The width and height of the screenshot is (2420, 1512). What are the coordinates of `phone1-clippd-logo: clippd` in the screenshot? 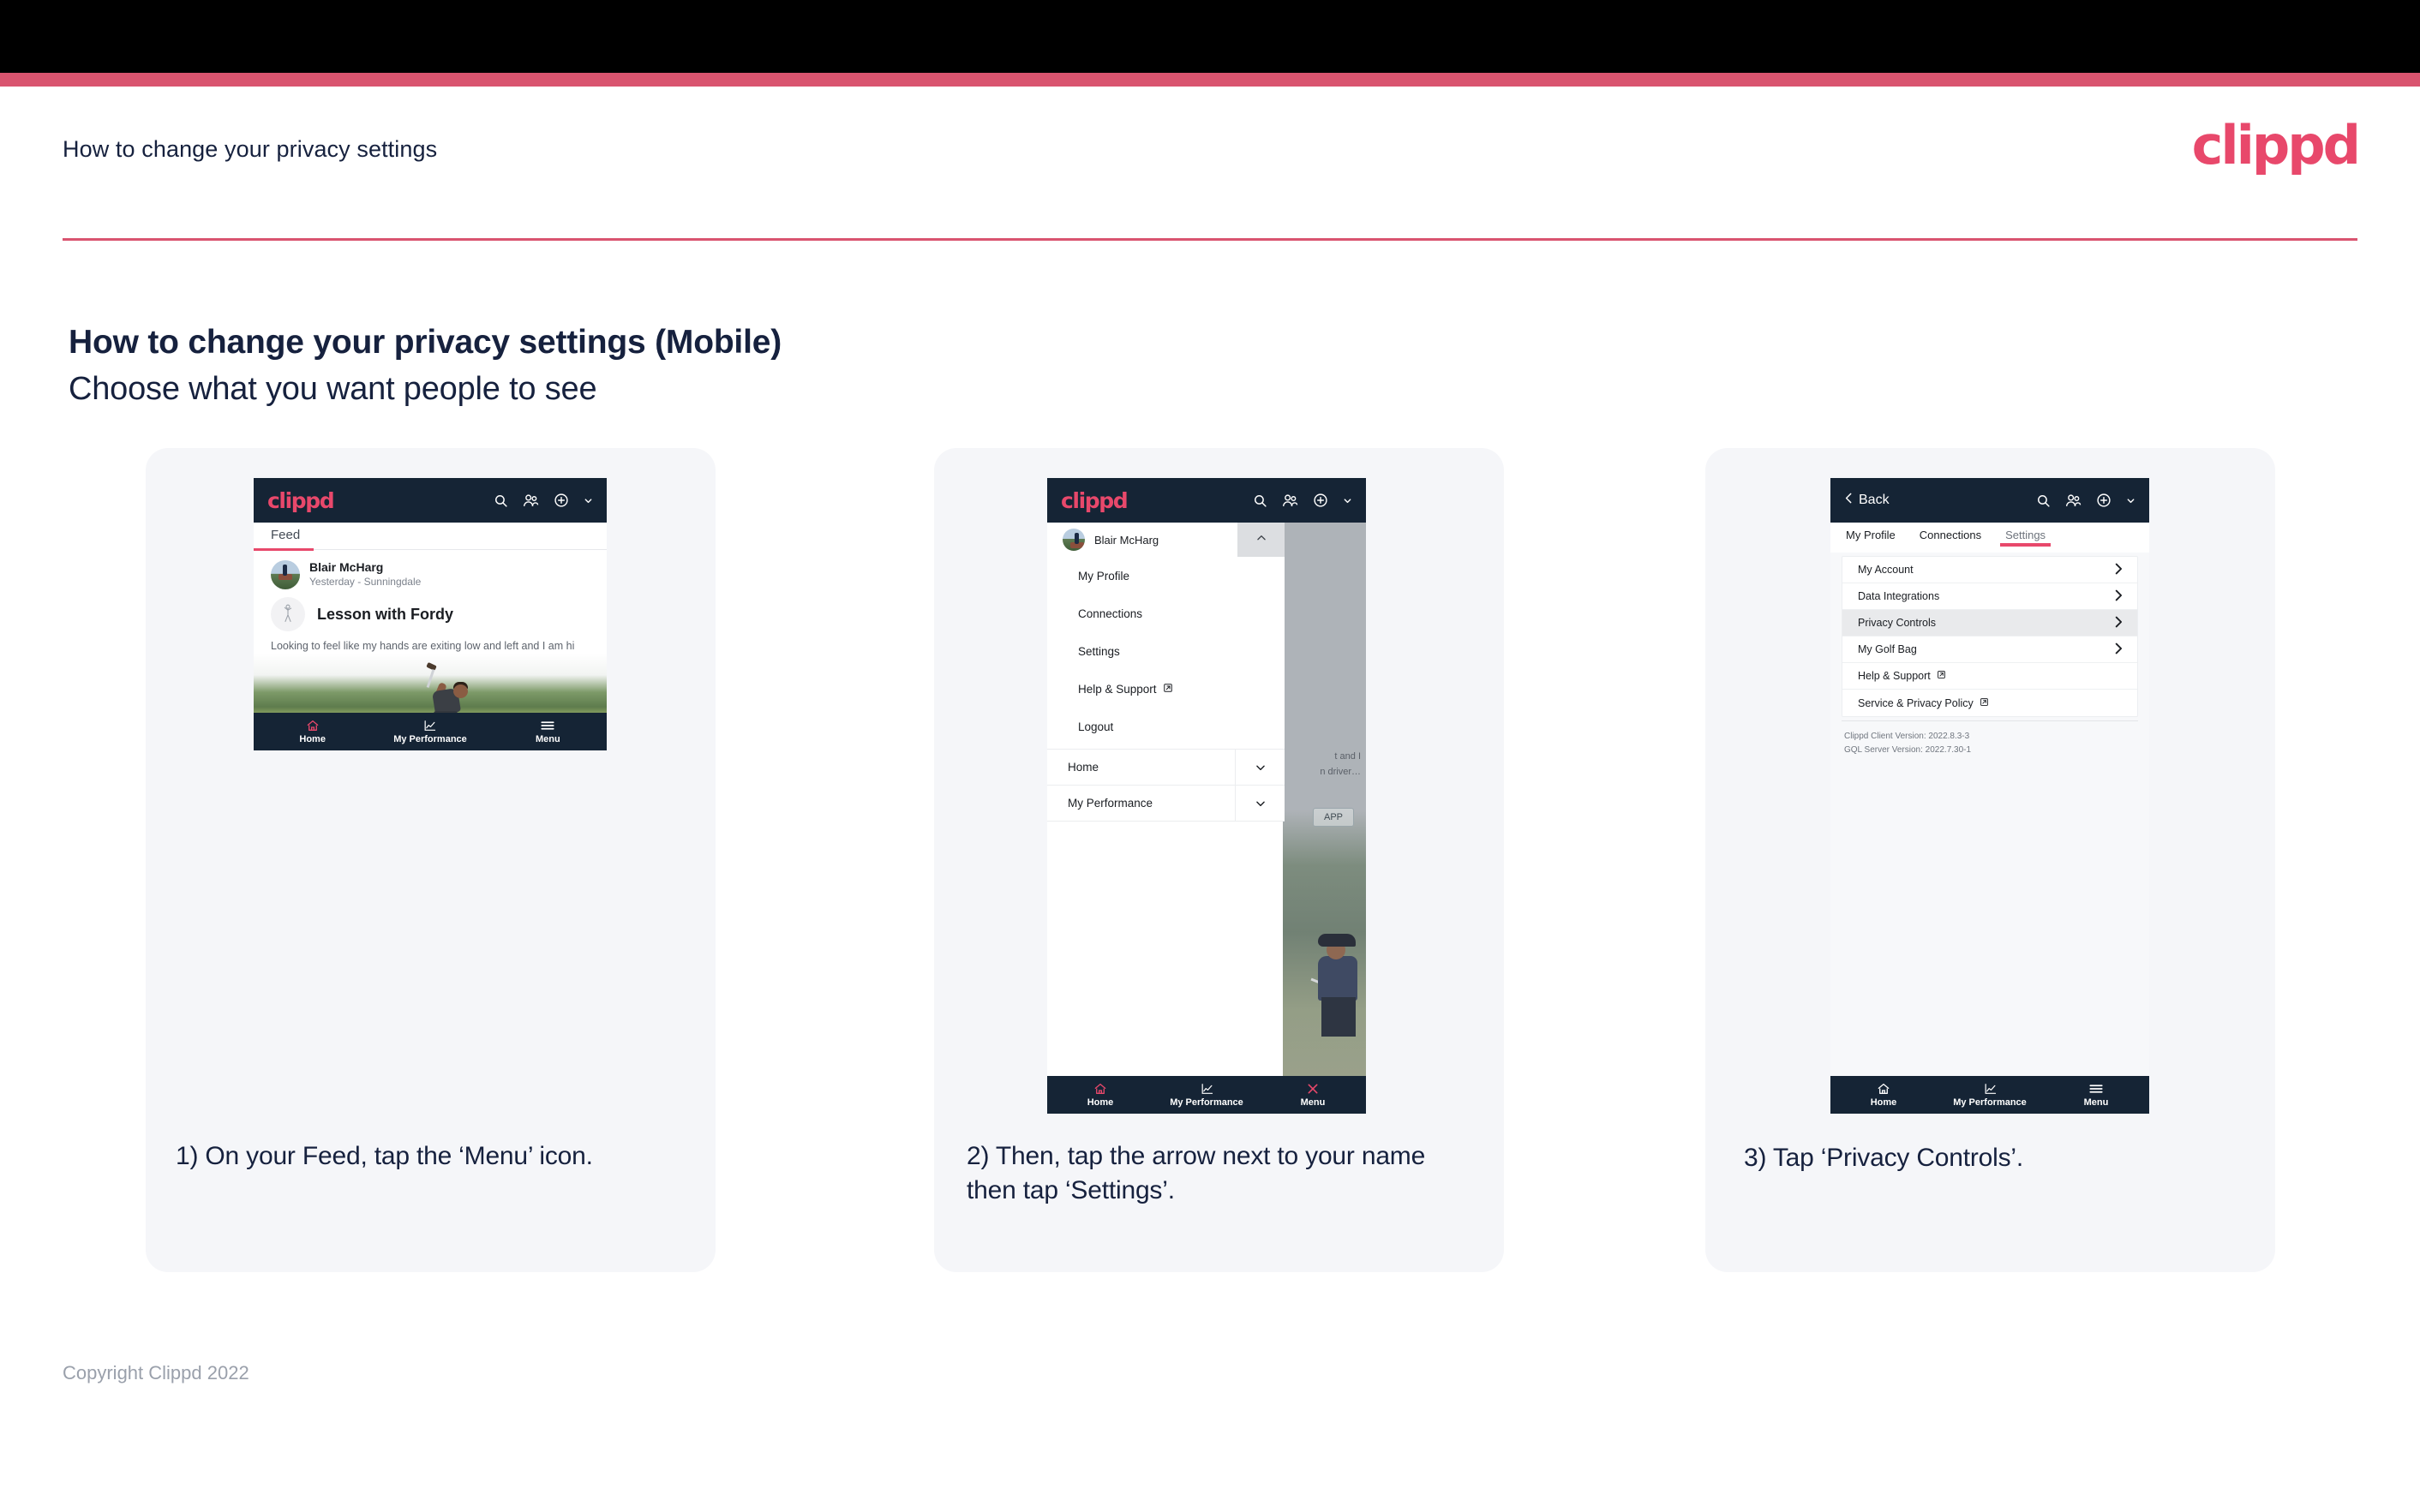 It's located at (301, 500).